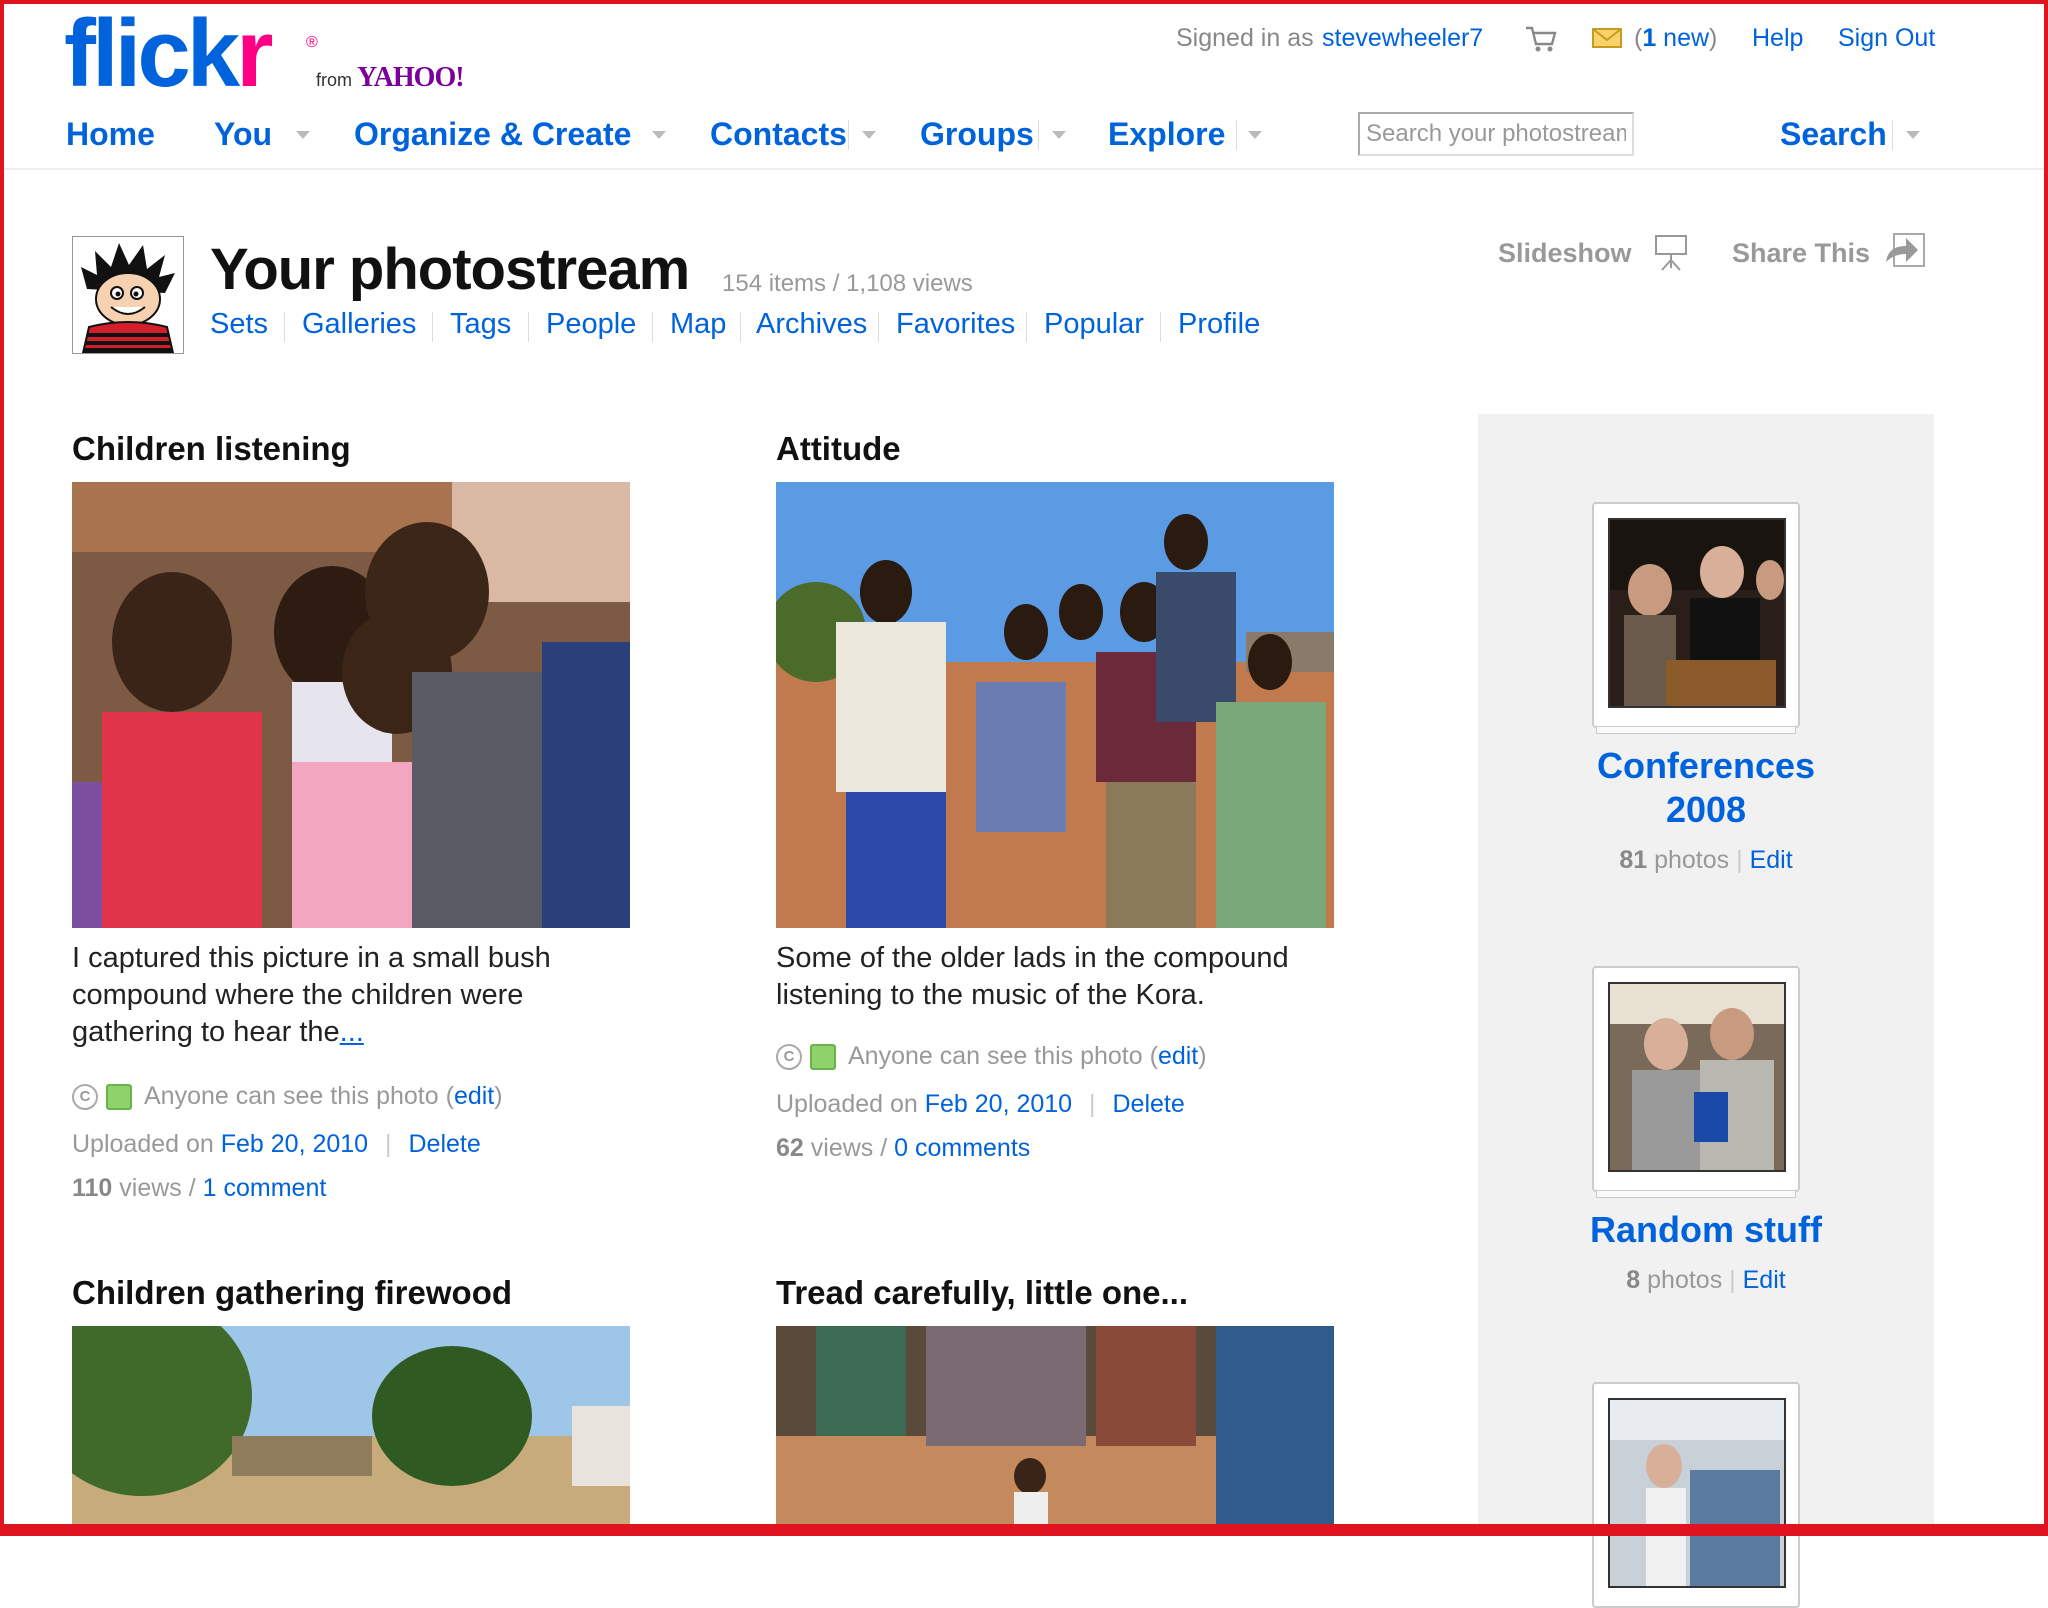 Image resolution: width=2048 pixels, height=1608 pixels. I want to click on subnav-map: Map, so click(698, 324).